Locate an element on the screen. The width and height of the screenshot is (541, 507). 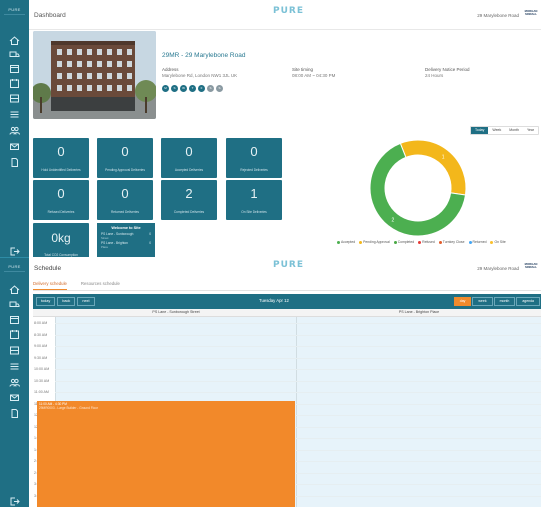
schedule-title: Schedule is located at coordinates (48, 268).